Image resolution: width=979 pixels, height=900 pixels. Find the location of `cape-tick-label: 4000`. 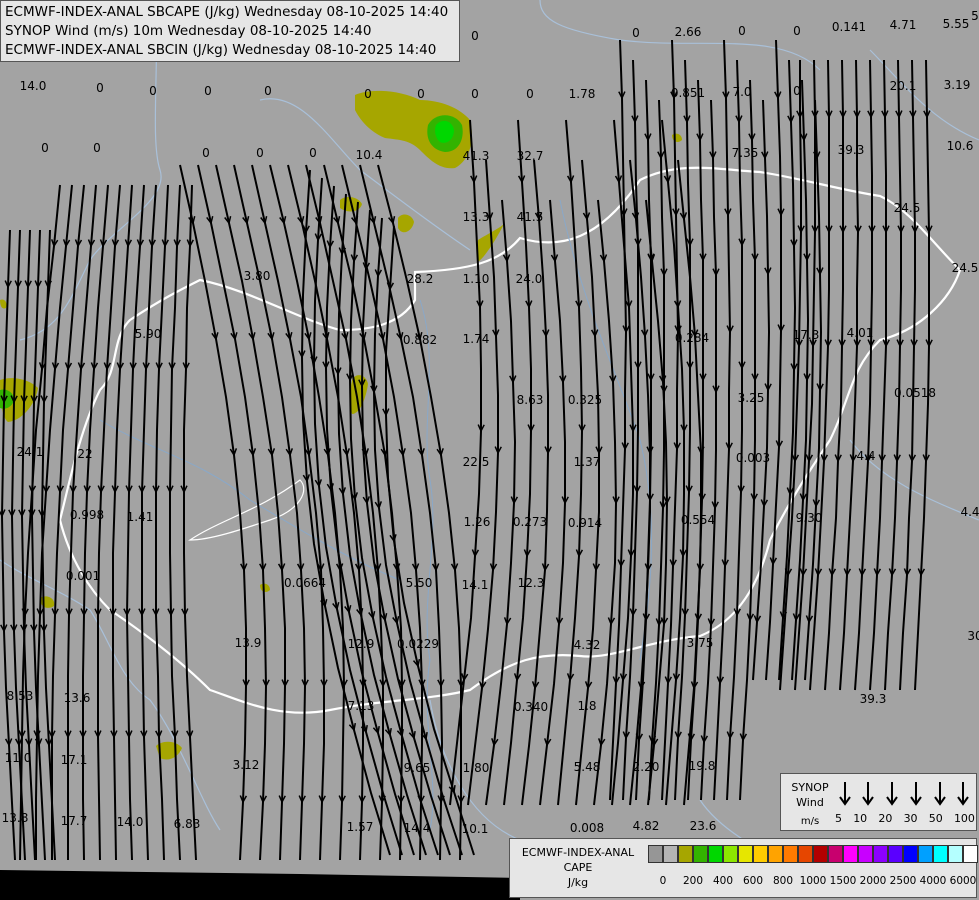

cape-tick-label: 4000 is located at coordinates (933, 881).